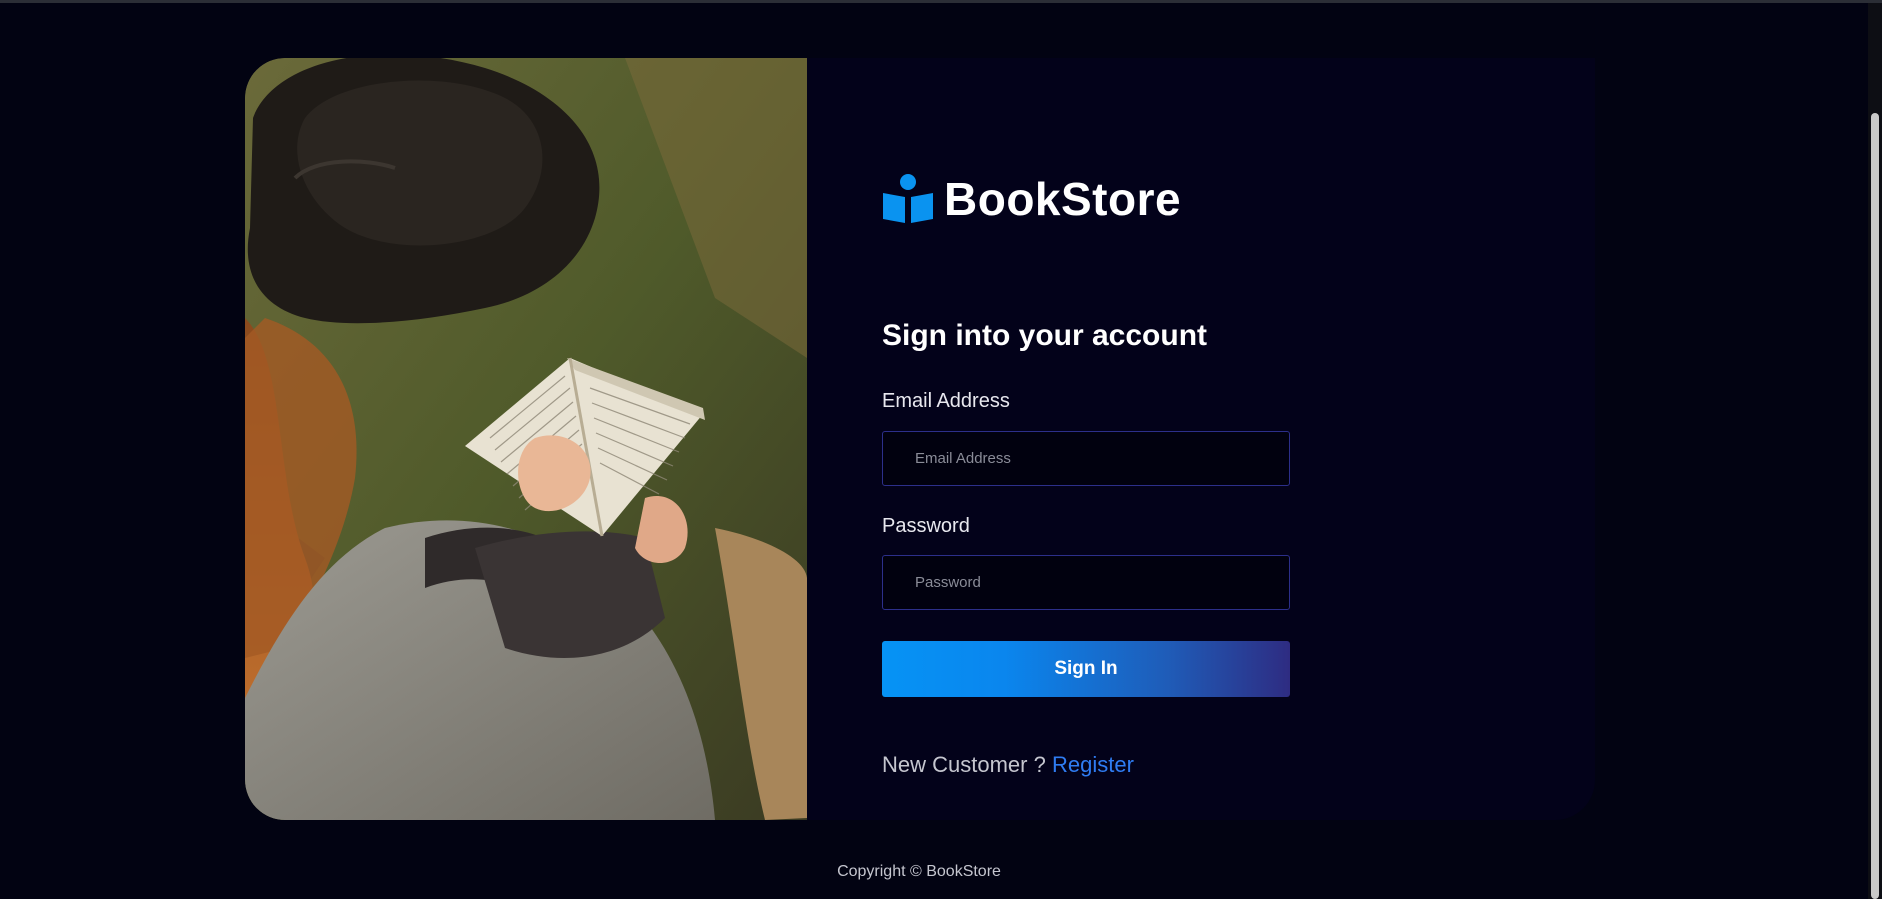 The image size is (1882, 899). I want to click on window-top-border, so click(941, 1).